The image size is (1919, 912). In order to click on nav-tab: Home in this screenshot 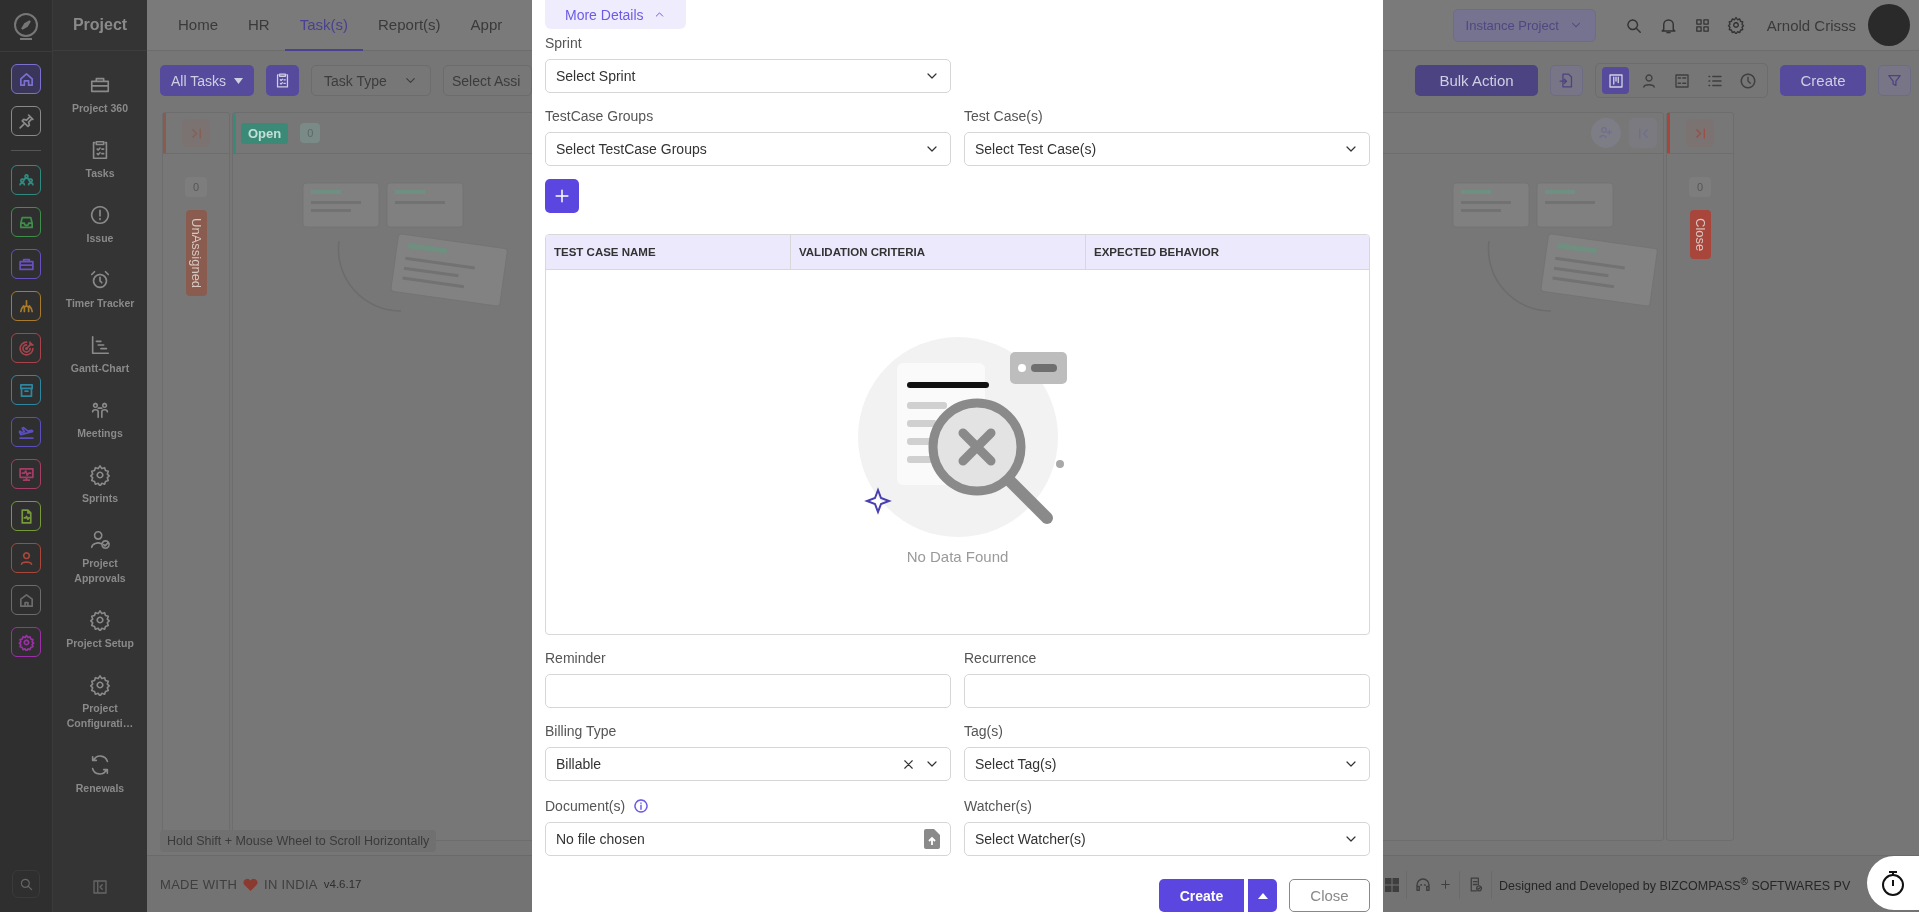, I will do `click(198, 25)`.